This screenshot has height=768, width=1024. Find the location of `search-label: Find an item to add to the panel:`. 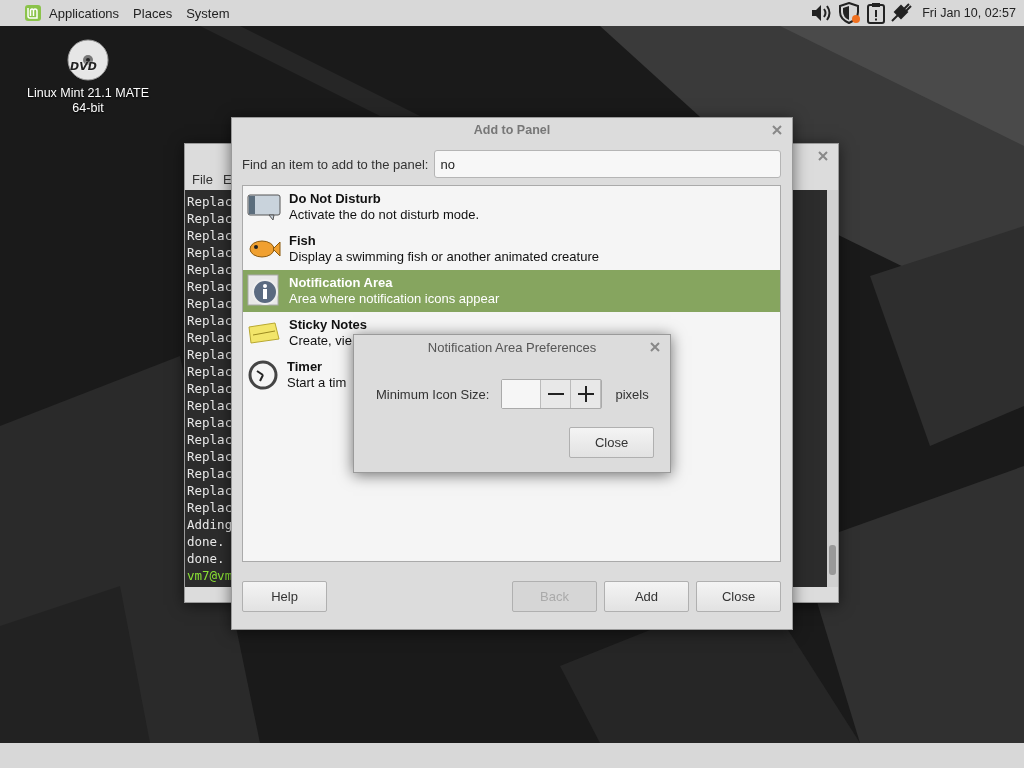

search-label: Find an item to add to the panel: is located at coordinates (335, 164).